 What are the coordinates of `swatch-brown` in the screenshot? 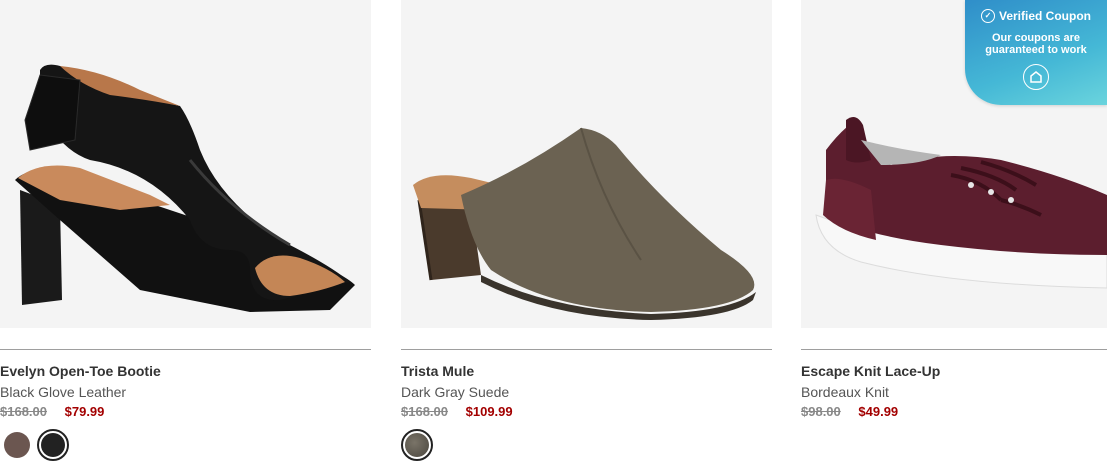 It's located at (17, 445).